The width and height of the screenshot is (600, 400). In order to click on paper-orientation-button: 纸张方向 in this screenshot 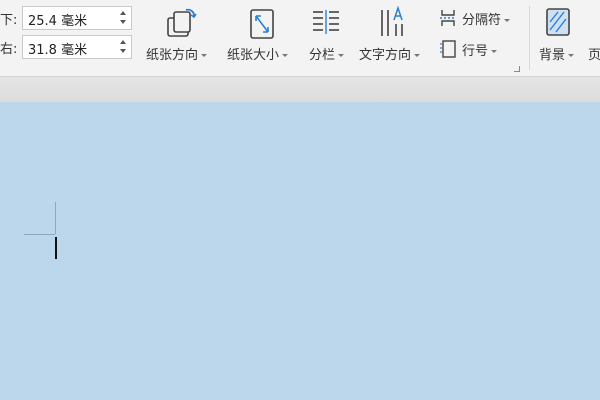, I will do `click(181, 34)`.